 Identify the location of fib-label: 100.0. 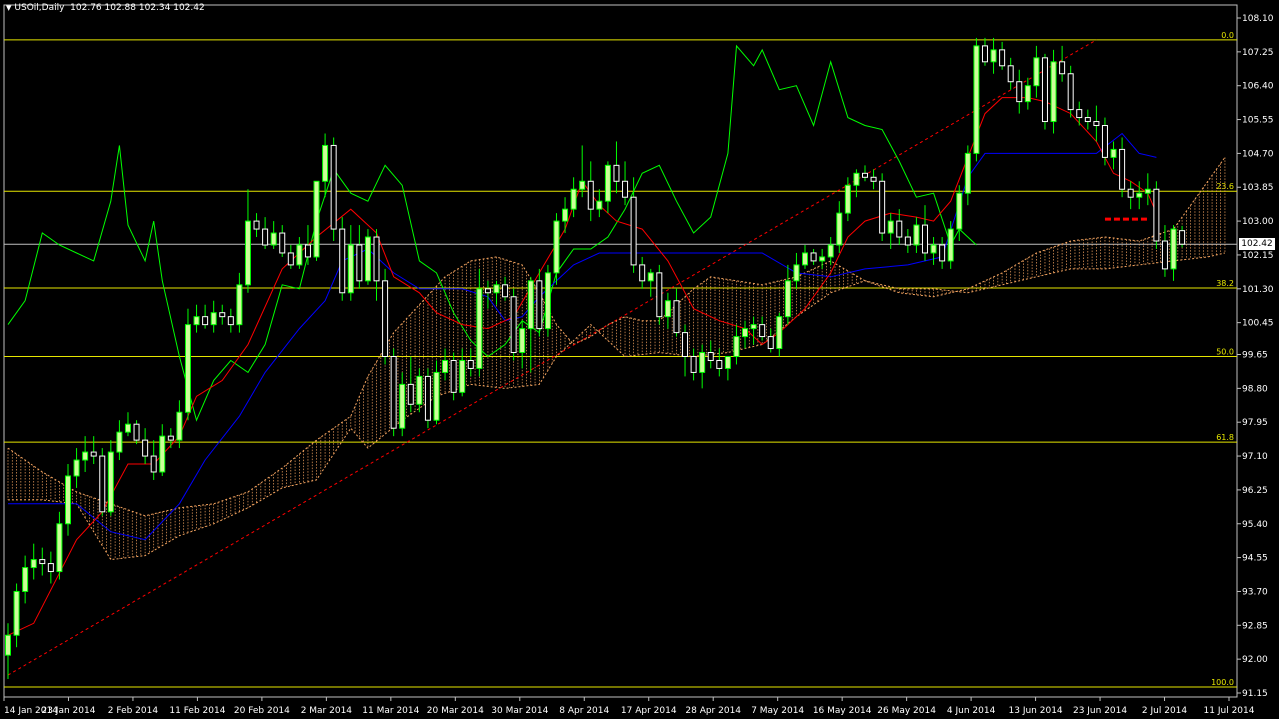
(1222, 682).